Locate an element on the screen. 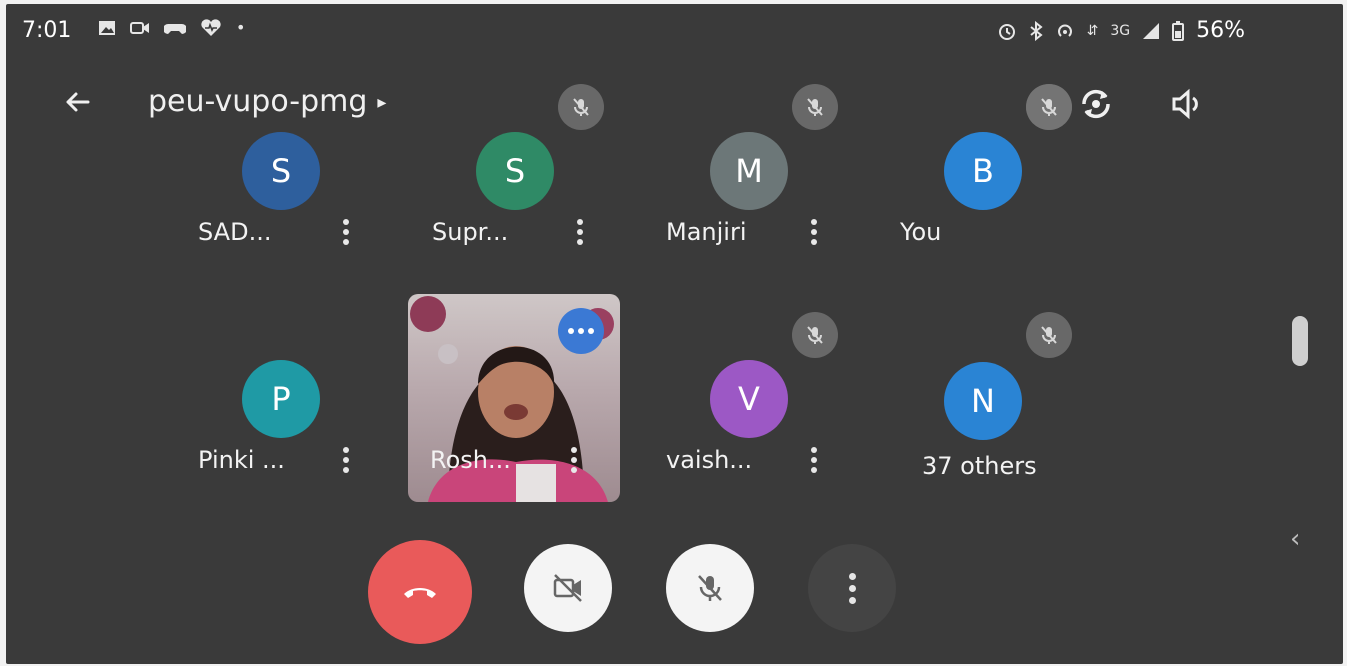 The height and width of the screenshot is (666, 1347). avatar: M is located at coordinates (749, 171).